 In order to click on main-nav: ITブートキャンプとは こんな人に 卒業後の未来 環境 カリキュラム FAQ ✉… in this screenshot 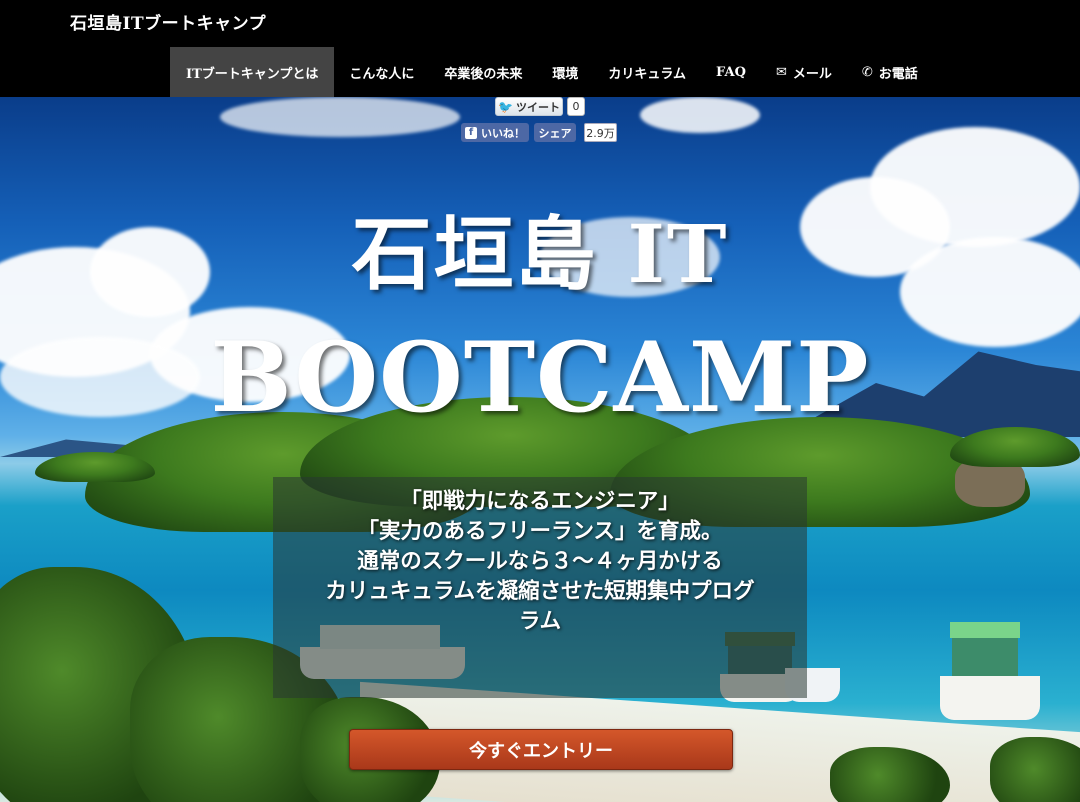, I will do `click(551, 72)`.